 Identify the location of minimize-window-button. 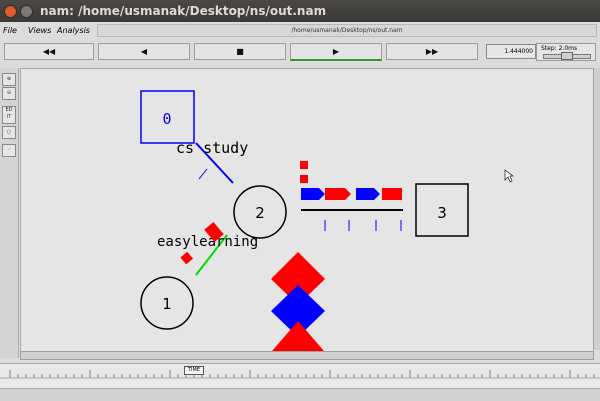
(26, 11).